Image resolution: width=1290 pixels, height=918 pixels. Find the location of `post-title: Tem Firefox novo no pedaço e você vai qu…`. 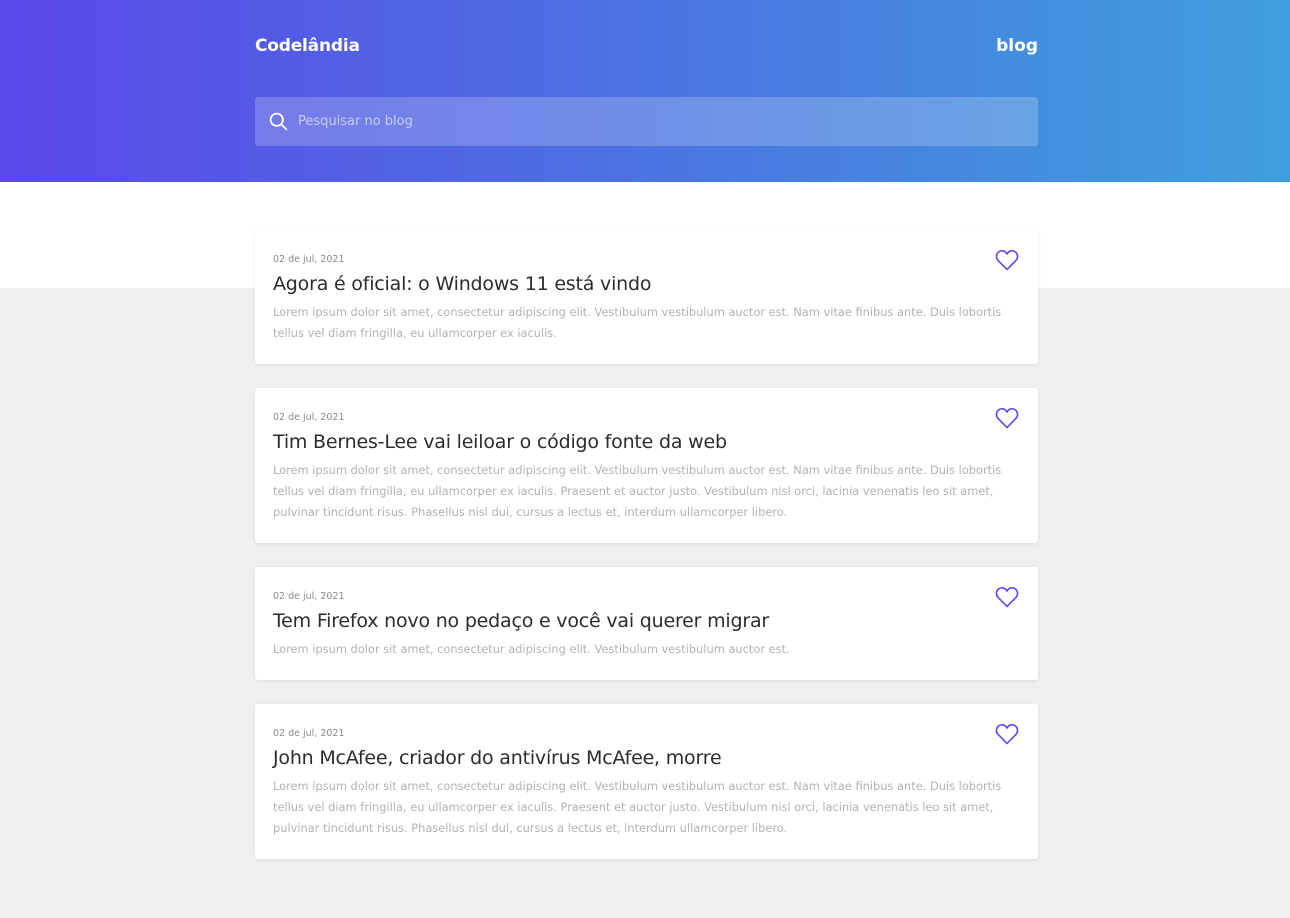

post-title: Tem Firefox novo no pedaço e você vai qu… is located at coordinates (646, 621).